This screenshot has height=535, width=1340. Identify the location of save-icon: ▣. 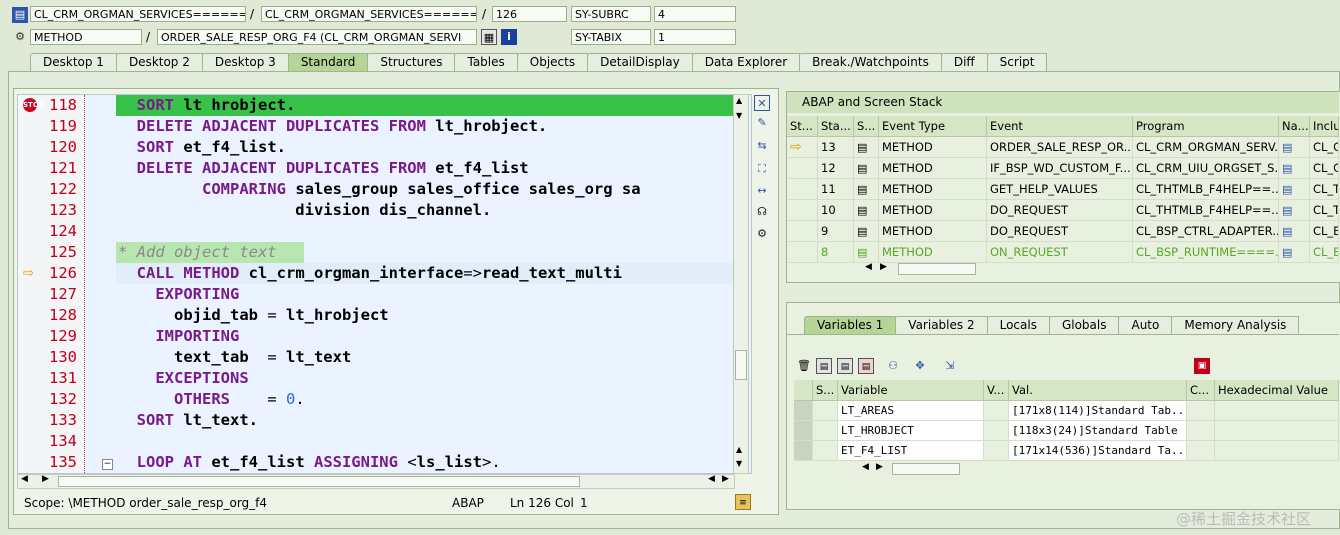
(1202, 366).